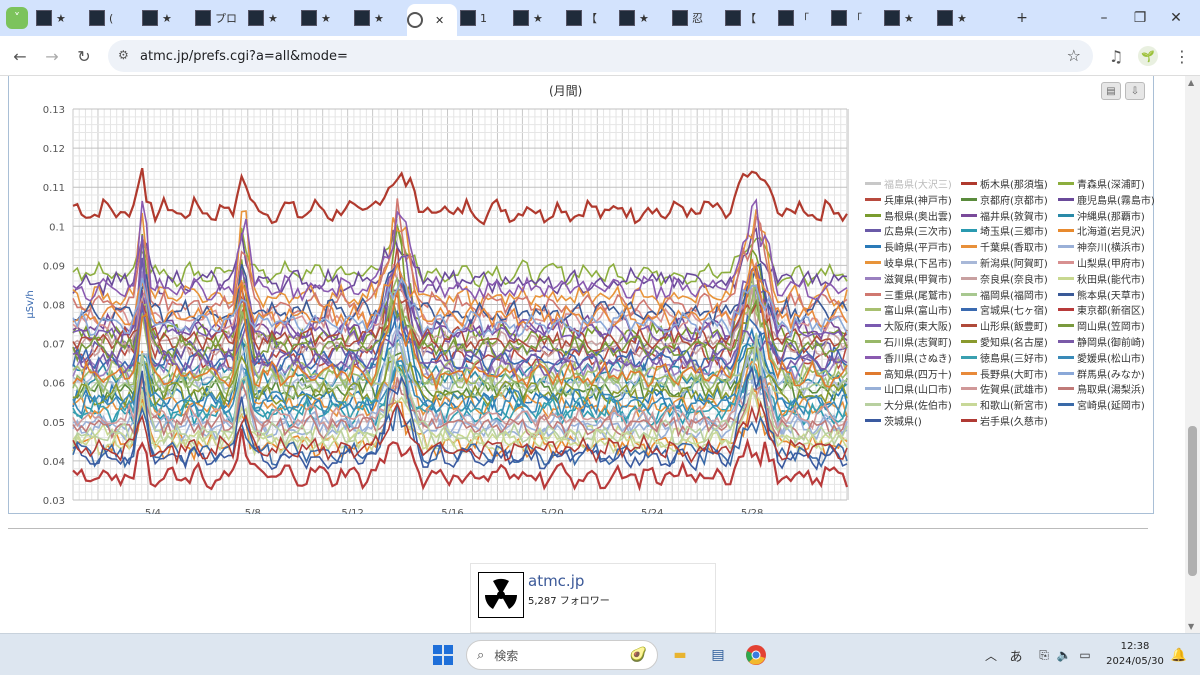 The height and width of the screenshot is (675, 1200). What do you see at coordinates (52, 56) in the screenshot?
I see `forward-icon: →` at bounding box center [52, 56].